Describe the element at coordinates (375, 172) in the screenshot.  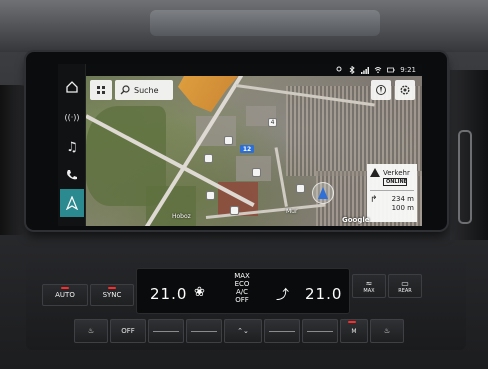
I see `warning-triangle-icon` at that location.